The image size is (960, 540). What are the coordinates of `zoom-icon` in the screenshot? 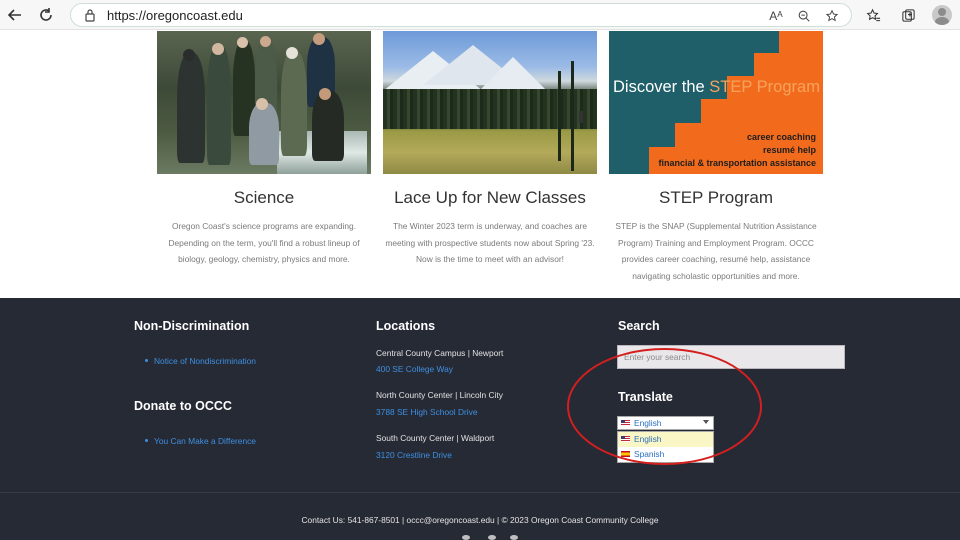 It's located at (804, 16).